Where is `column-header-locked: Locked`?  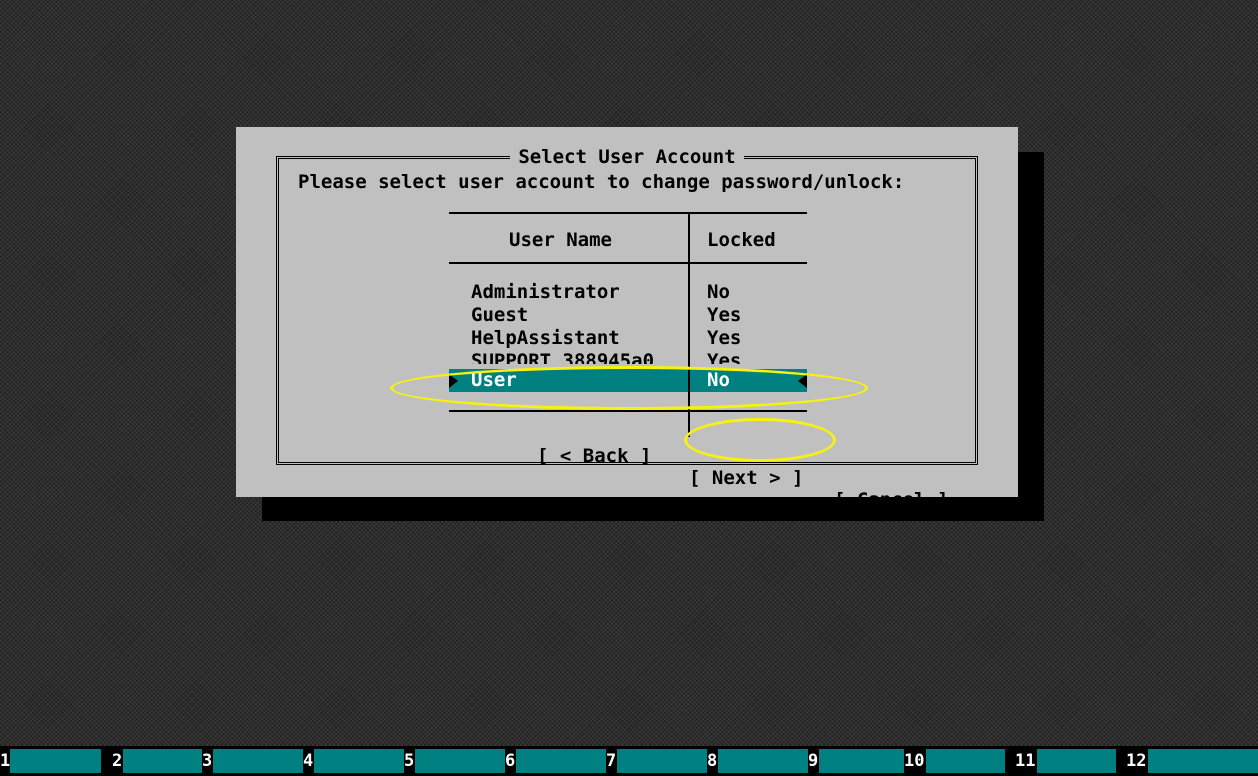
column-header-locked: Locked is located at coordinates (741, 240).